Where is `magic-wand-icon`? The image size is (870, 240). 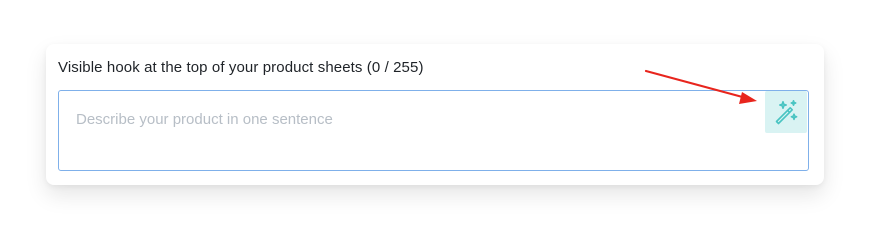
magic-wand-icon is located at coordinates (786, 112).